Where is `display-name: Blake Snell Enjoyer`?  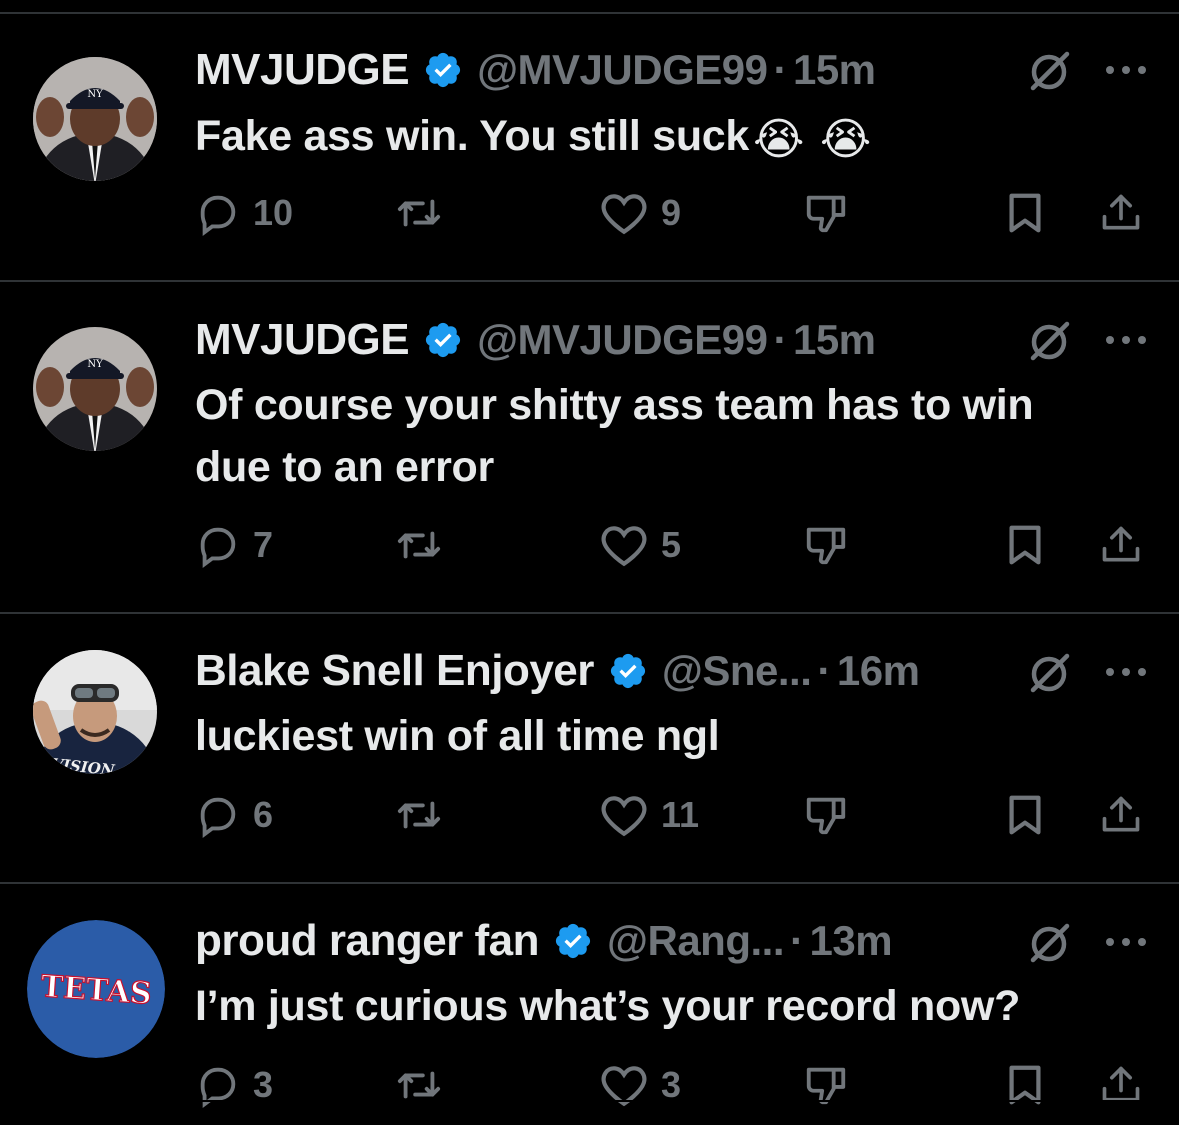
display-name: Blake Snell Enjoyer is located at coordinates (394, 671).